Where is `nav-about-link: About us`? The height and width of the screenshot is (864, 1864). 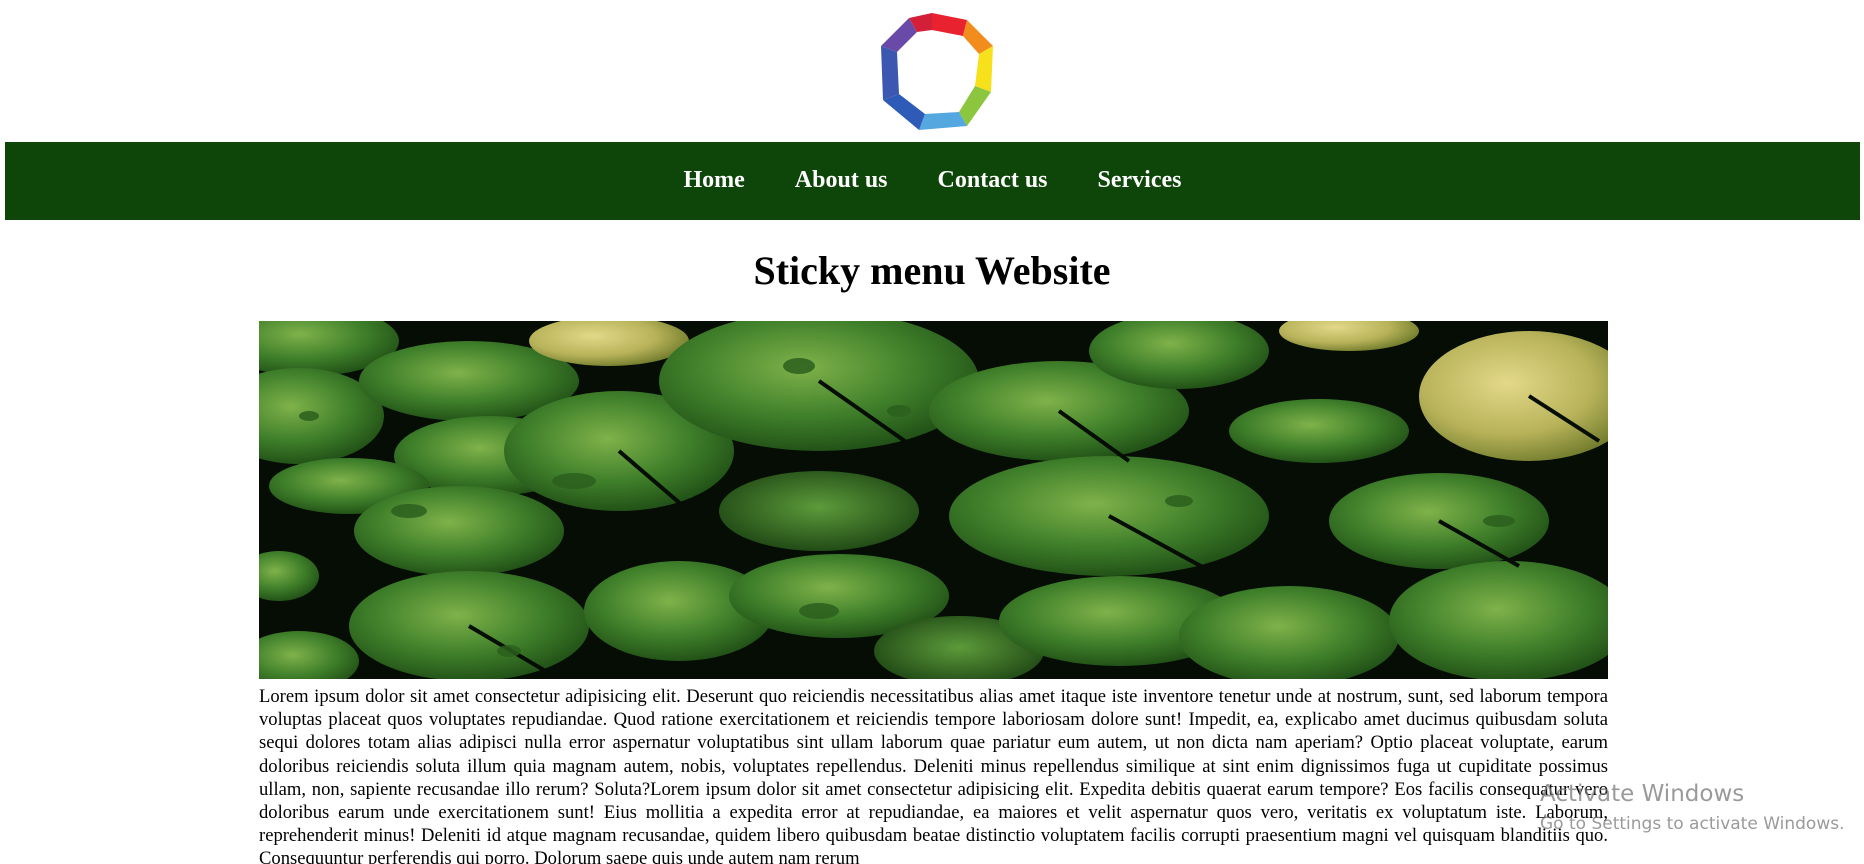
nav-about-link: About us is located at coordinates (841, 180).